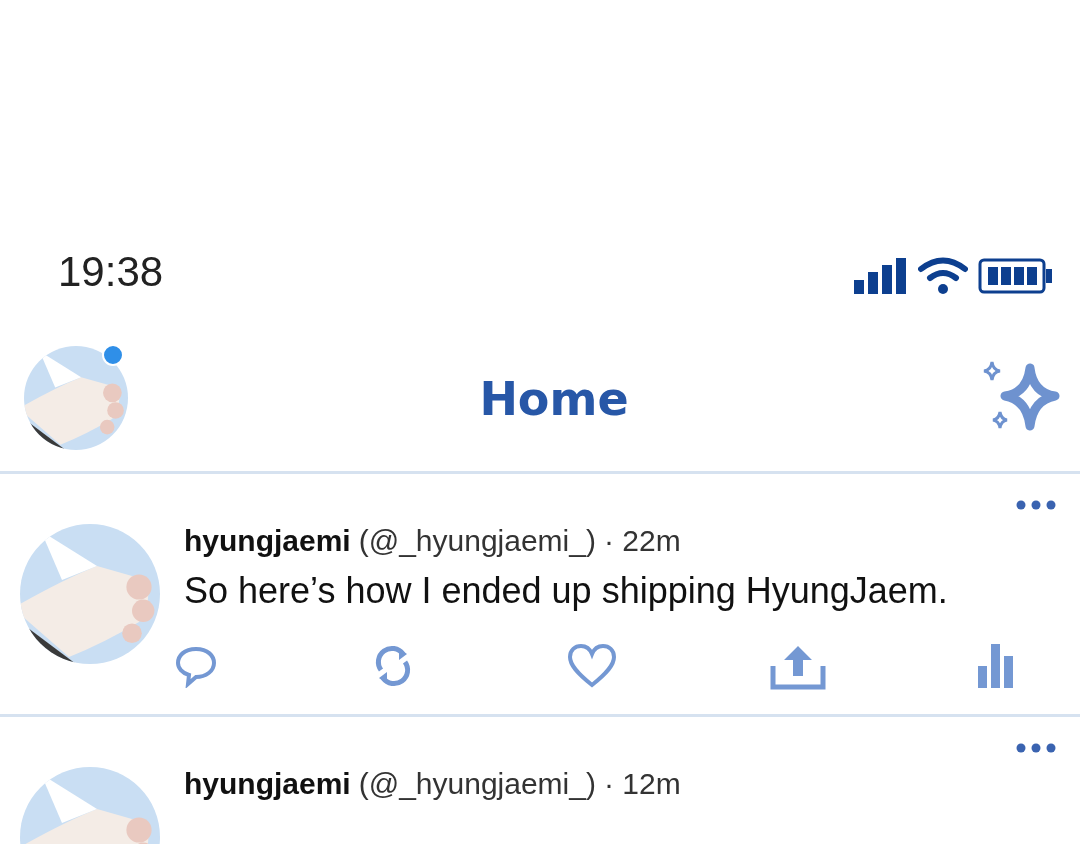 The image size is (1080, 844). What do you see at coordinates (1016, 276) in the screenshot?
I see `battery-icon` at bounding box center [1016, 276].